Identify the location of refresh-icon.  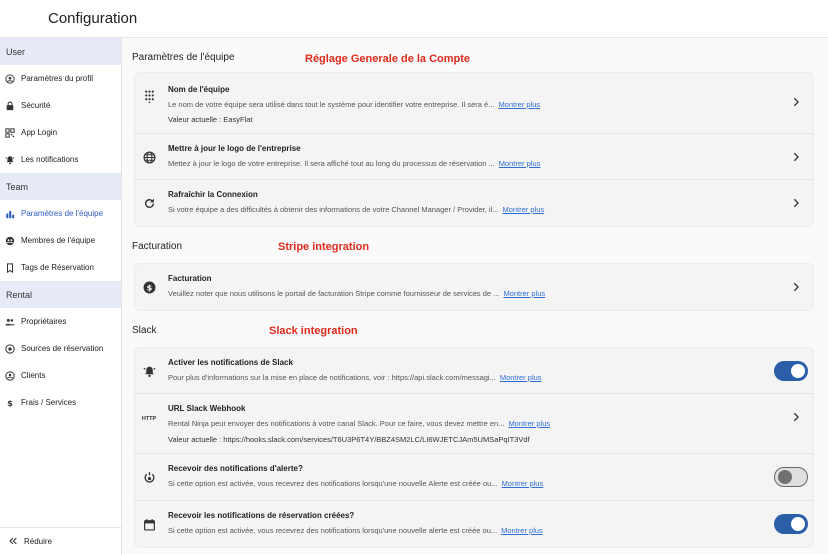
(149, 203).